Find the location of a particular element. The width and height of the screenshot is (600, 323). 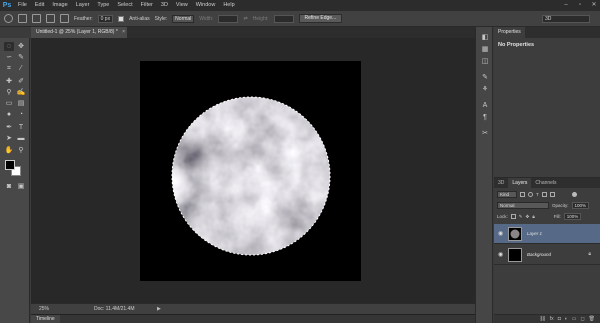

character-panel-icon: A is located at coordinates (485, 105).